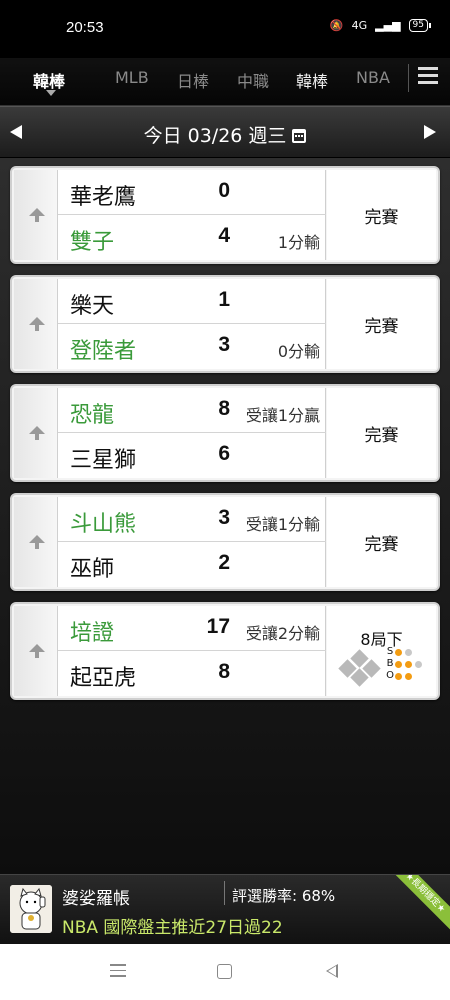 The image size is (450, 1000). I want to click on team-row: 樂天 1, so click(192, 301).